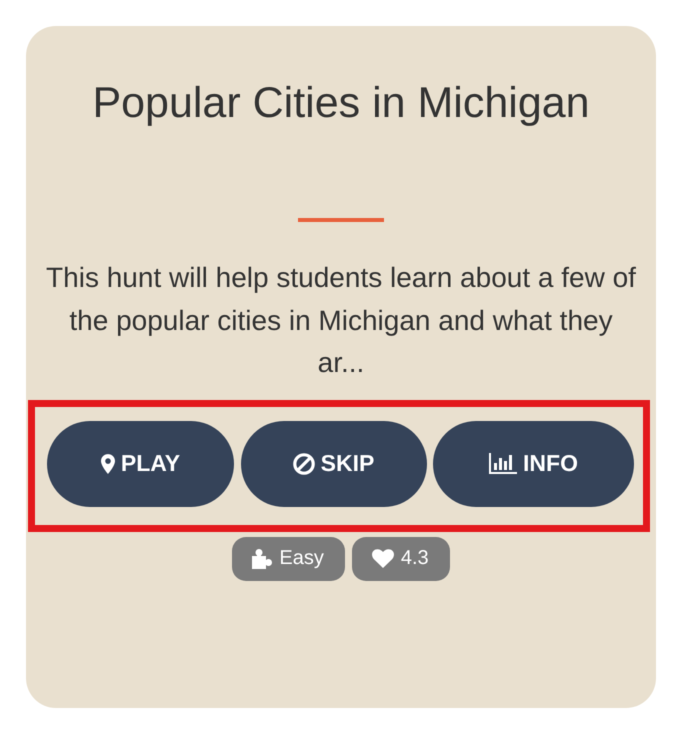 This screenshot has width=680, height=738. I want to click on rating-badge: 4.3, so click(401, 558).